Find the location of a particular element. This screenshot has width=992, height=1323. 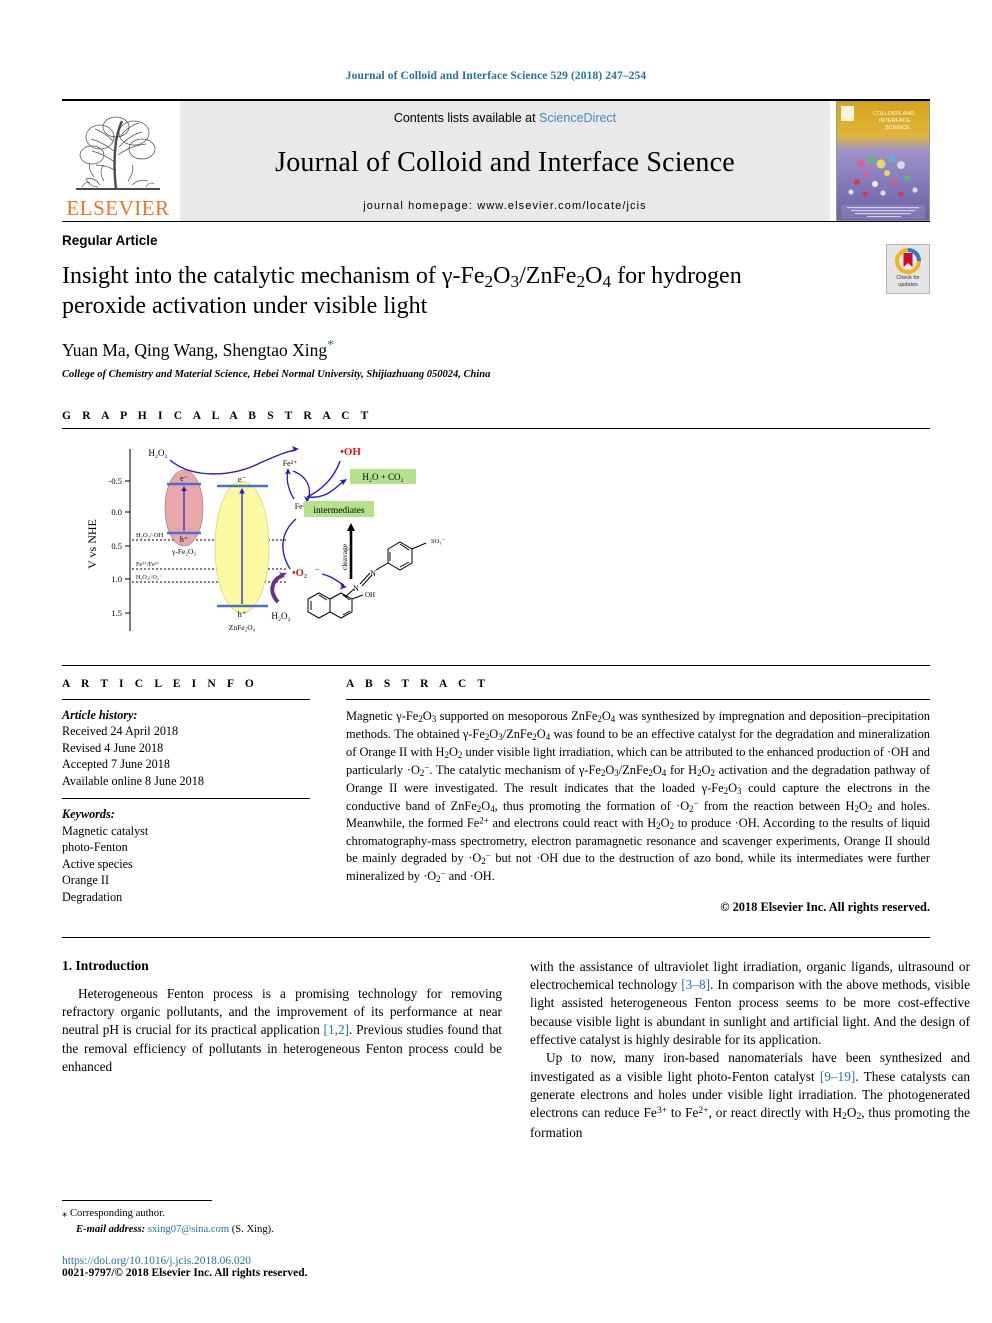

keyword-item: Magnetic catalyst is located at coordinates (105, 830).